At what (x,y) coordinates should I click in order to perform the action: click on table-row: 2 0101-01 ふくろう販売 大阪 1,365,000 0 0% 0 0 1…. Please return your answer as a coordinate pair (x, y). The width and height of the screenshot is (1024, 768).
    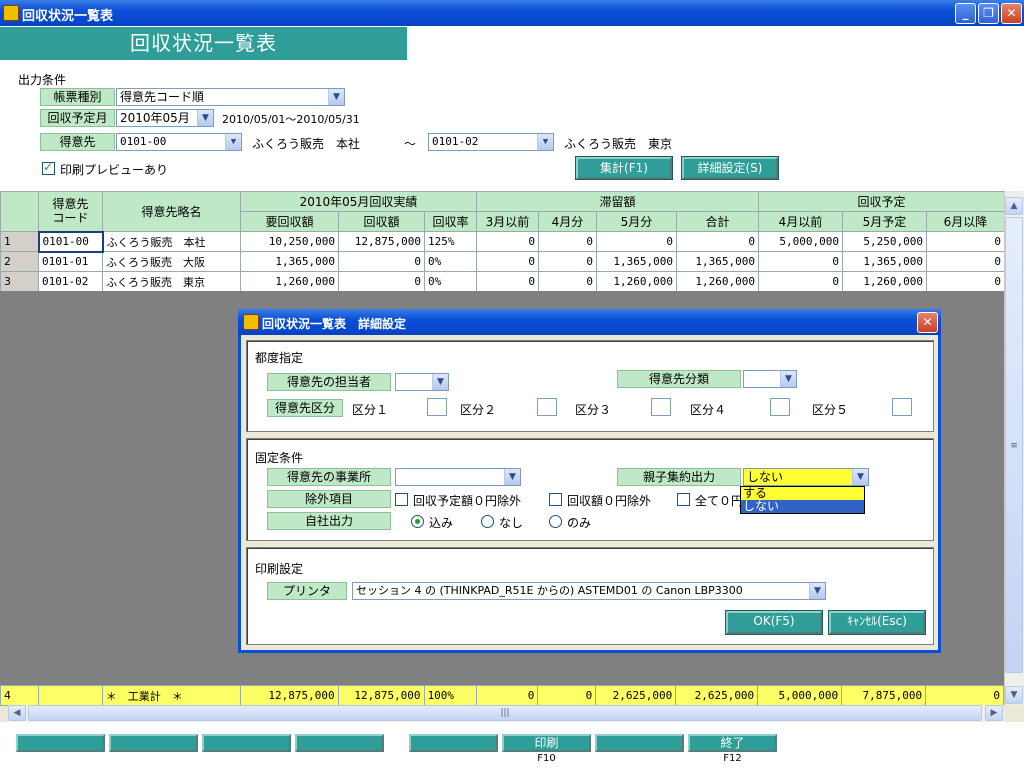
    Looking at the image, I should click on (502, 261).